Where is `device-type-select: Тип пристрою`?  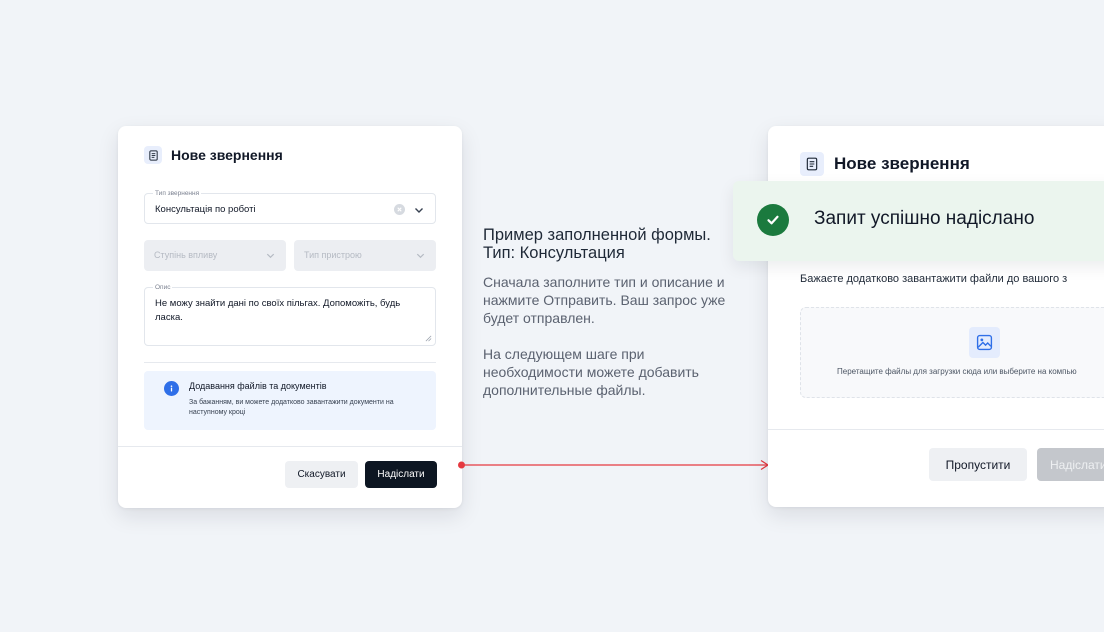 device-type-select: Тип пристрою is located at coordinates (365, 255).